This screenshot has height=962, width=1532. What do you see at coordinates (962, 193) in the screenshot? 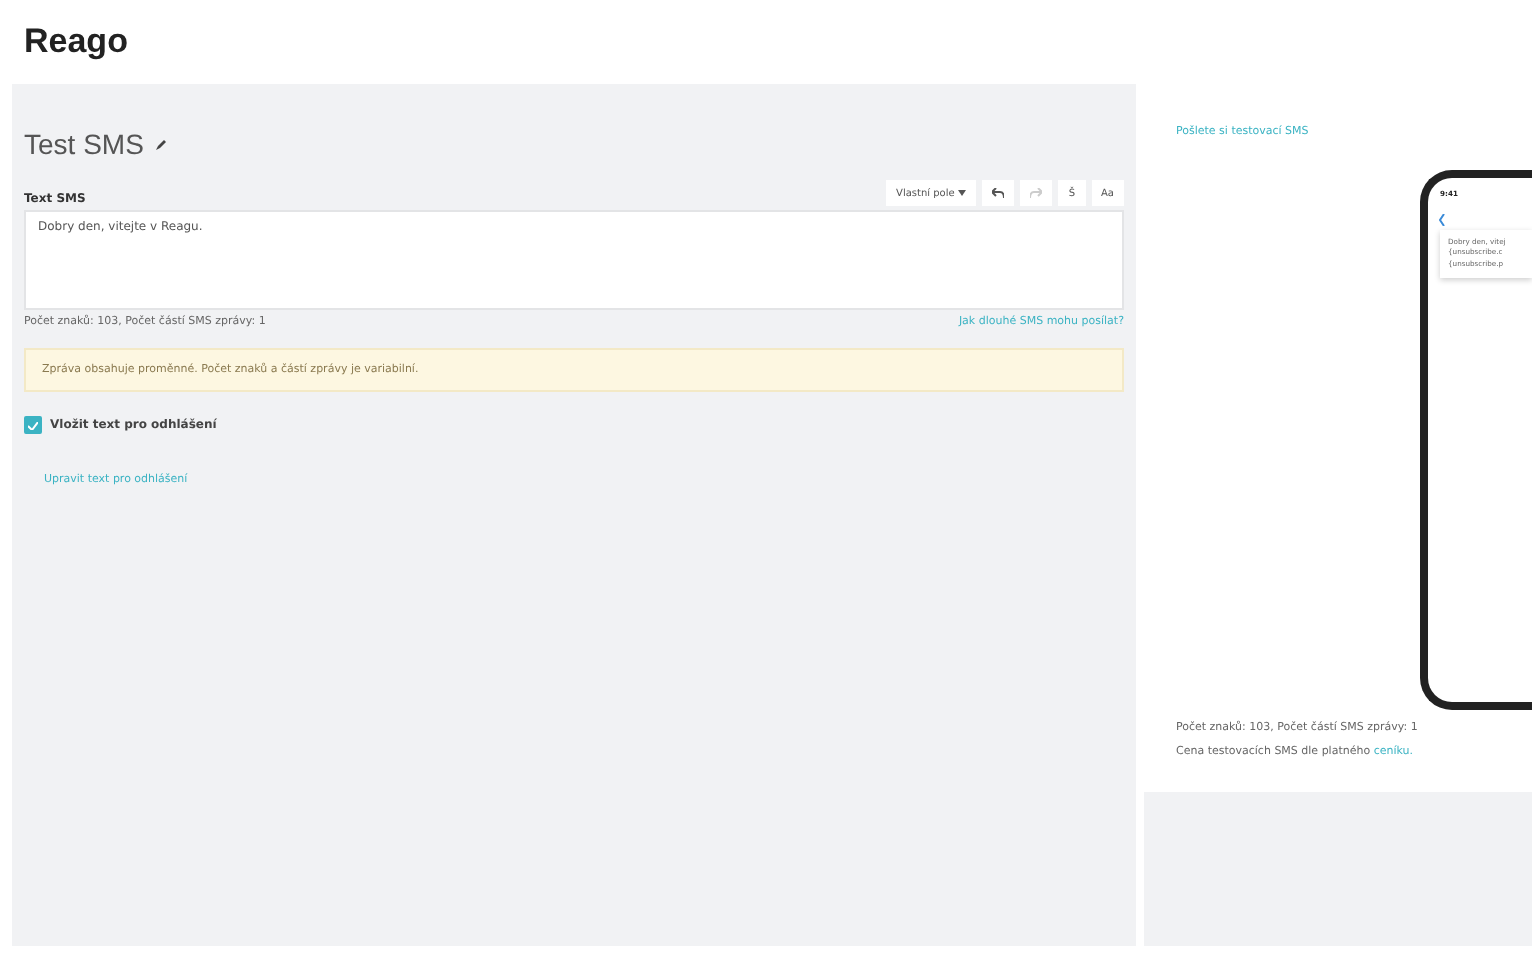
I see `caret-icon` at bounding box center [962, 193].